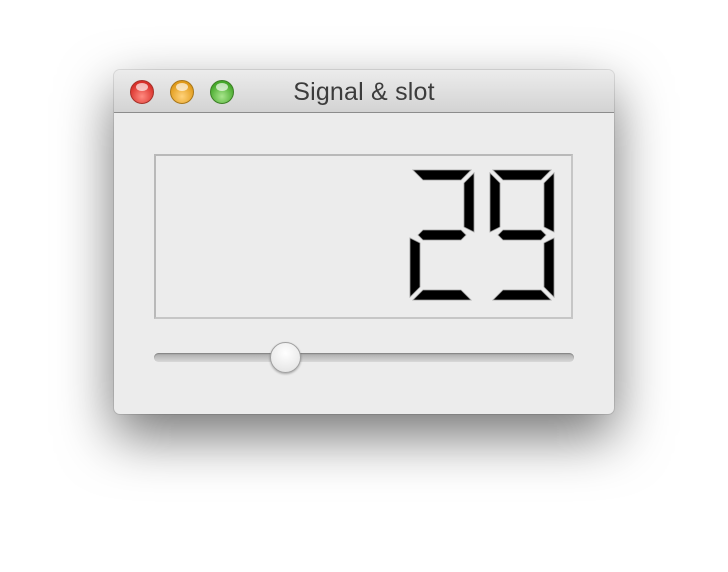  I want to click on title-bar: Signal & slot, so click(364, 91).